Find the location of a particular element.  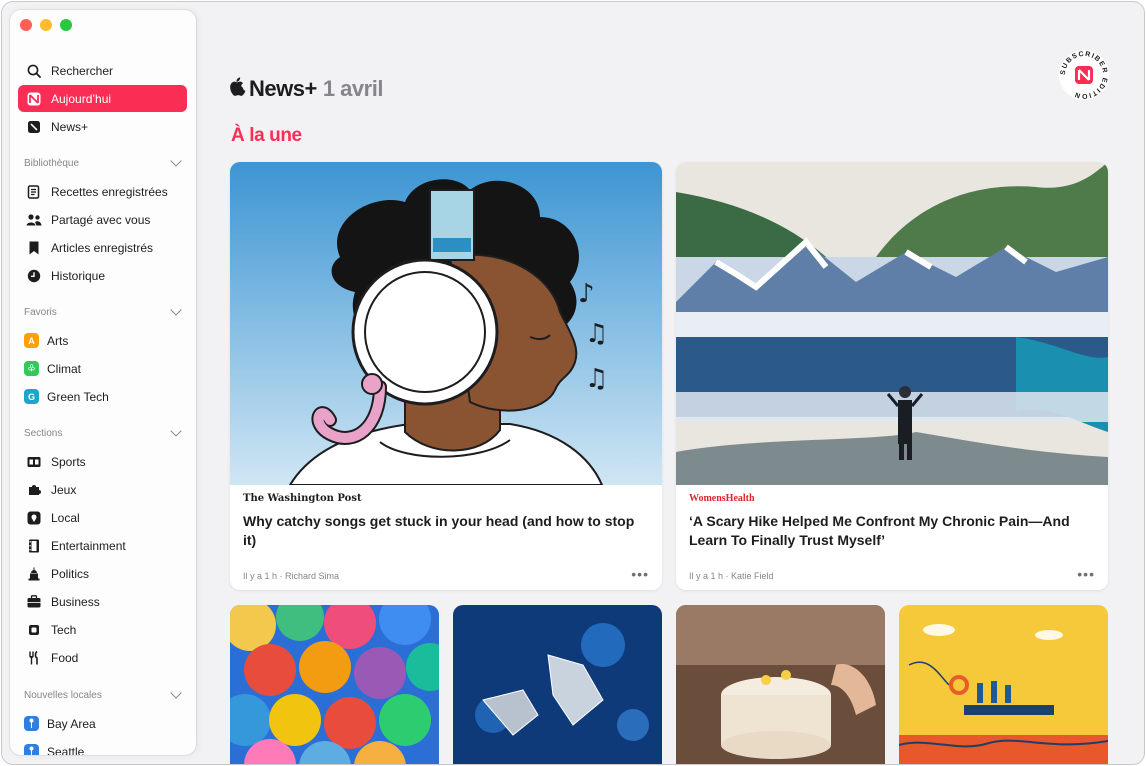

publication-name: The Washington Post is located at coordinates (302, 498).